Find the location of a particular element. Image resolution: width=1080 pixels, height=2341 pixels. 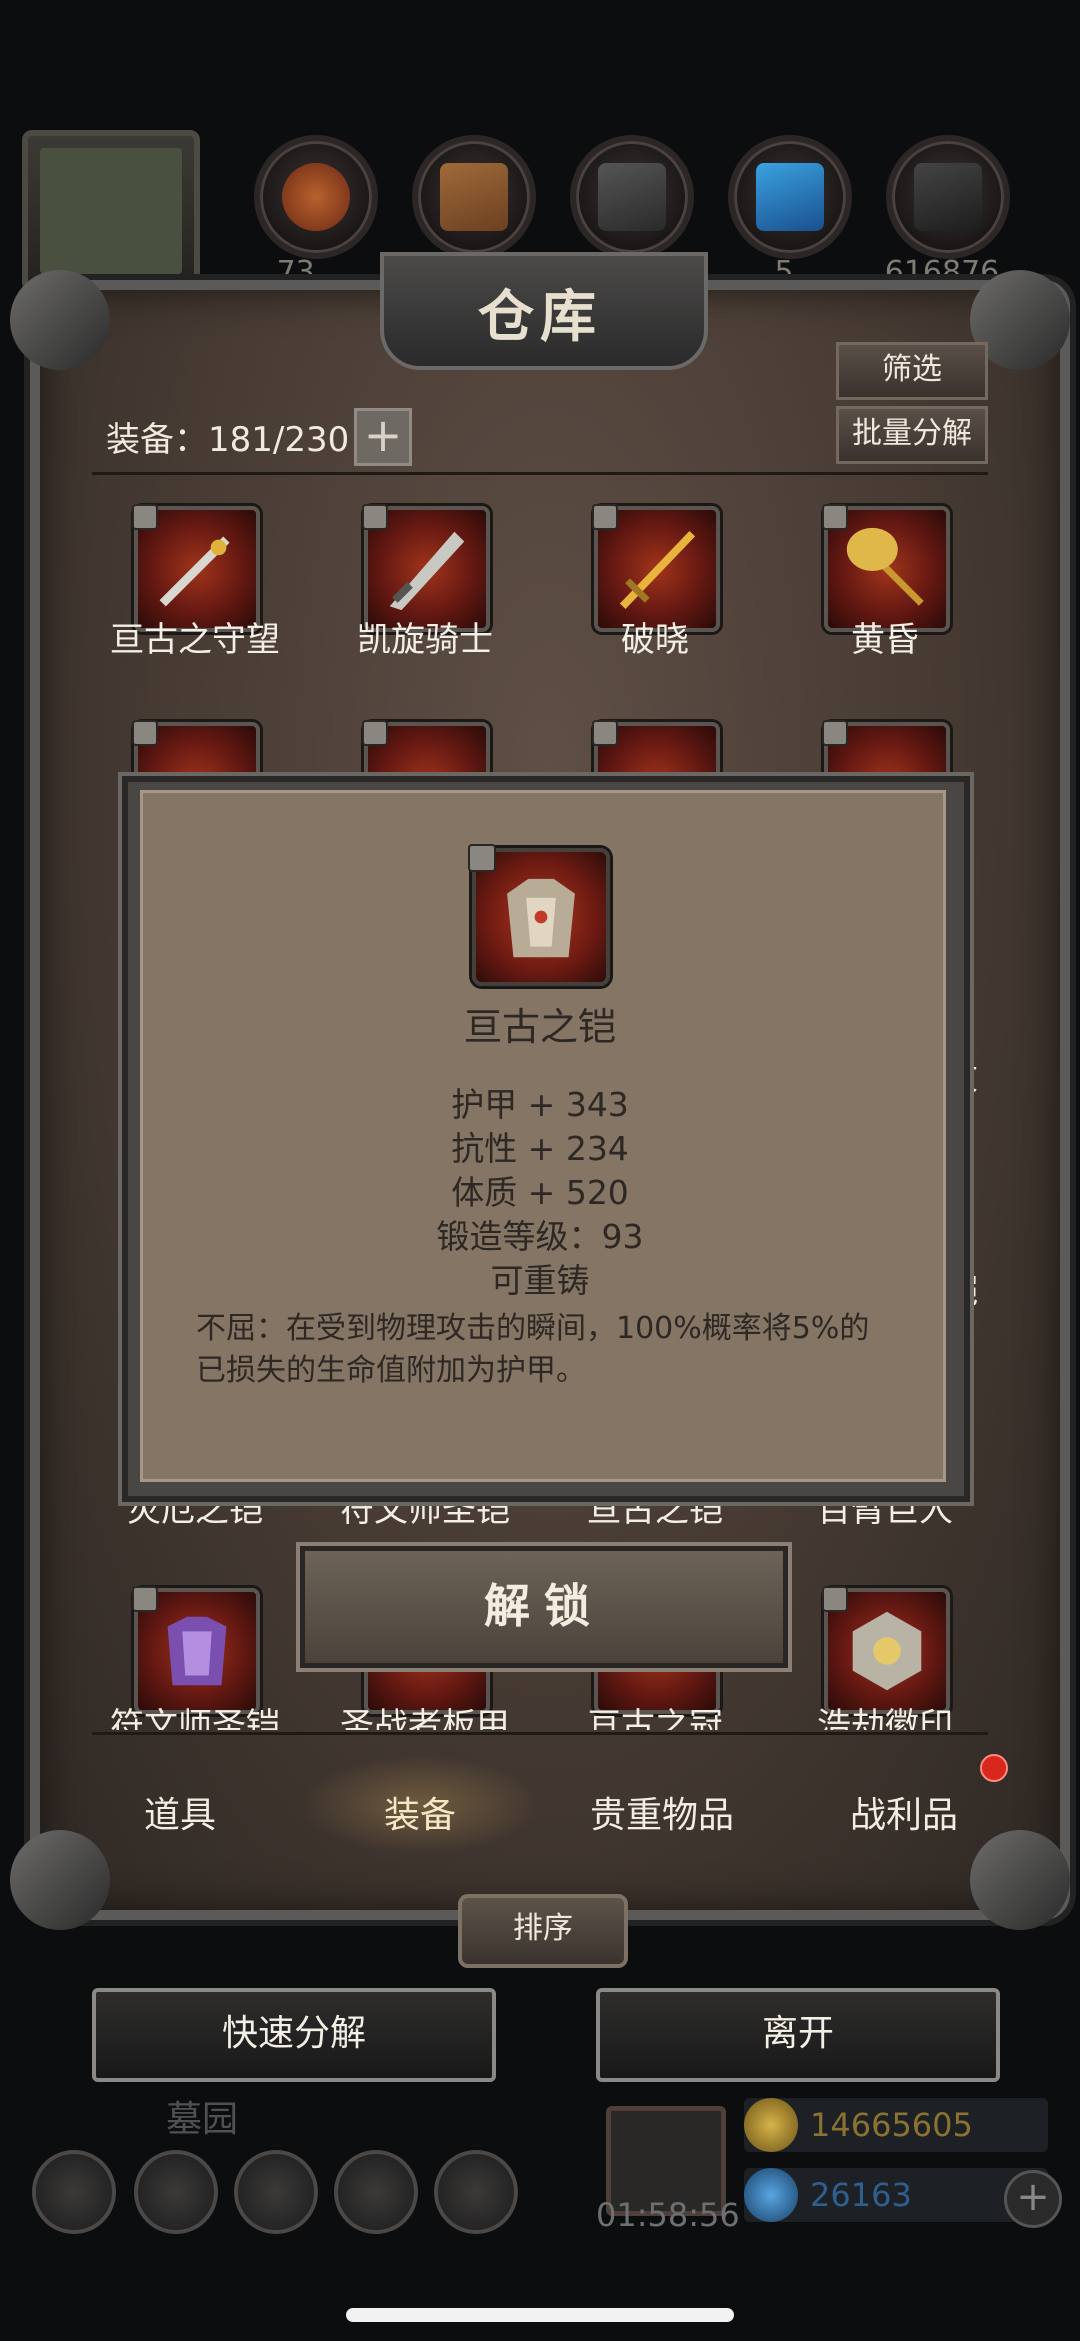

item-name: 浩劫徽印 is located at coordinates (885, 1718).